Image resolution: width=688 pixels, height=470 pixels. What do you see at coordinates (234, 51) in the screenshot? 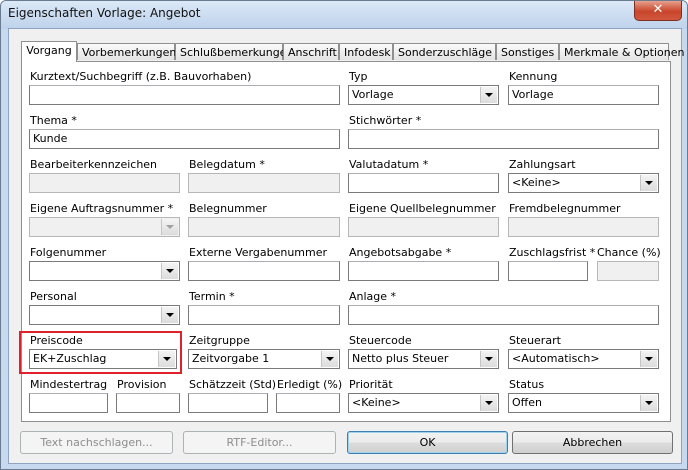
I see `tab-schlussbemerkungen: Schlußbemerkungen` at bounding box center [234, 51].